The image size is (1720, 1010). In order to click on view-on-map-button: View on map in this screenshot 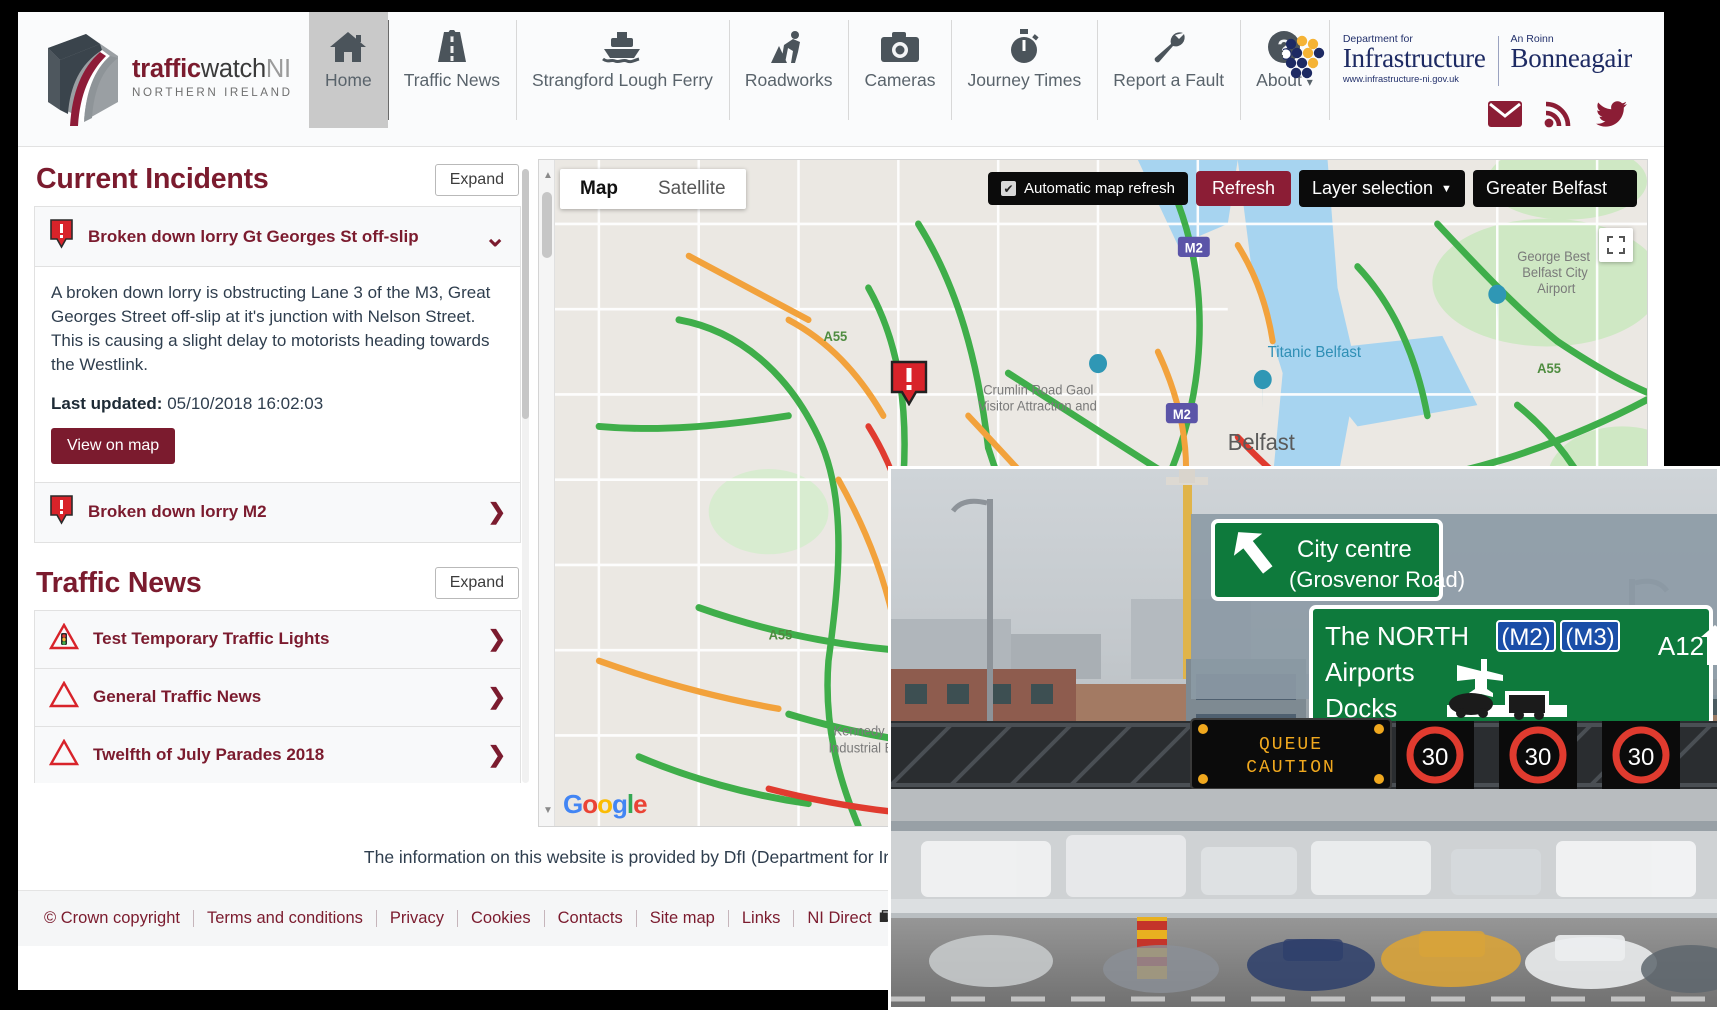, I will do `click(113, 445)`.